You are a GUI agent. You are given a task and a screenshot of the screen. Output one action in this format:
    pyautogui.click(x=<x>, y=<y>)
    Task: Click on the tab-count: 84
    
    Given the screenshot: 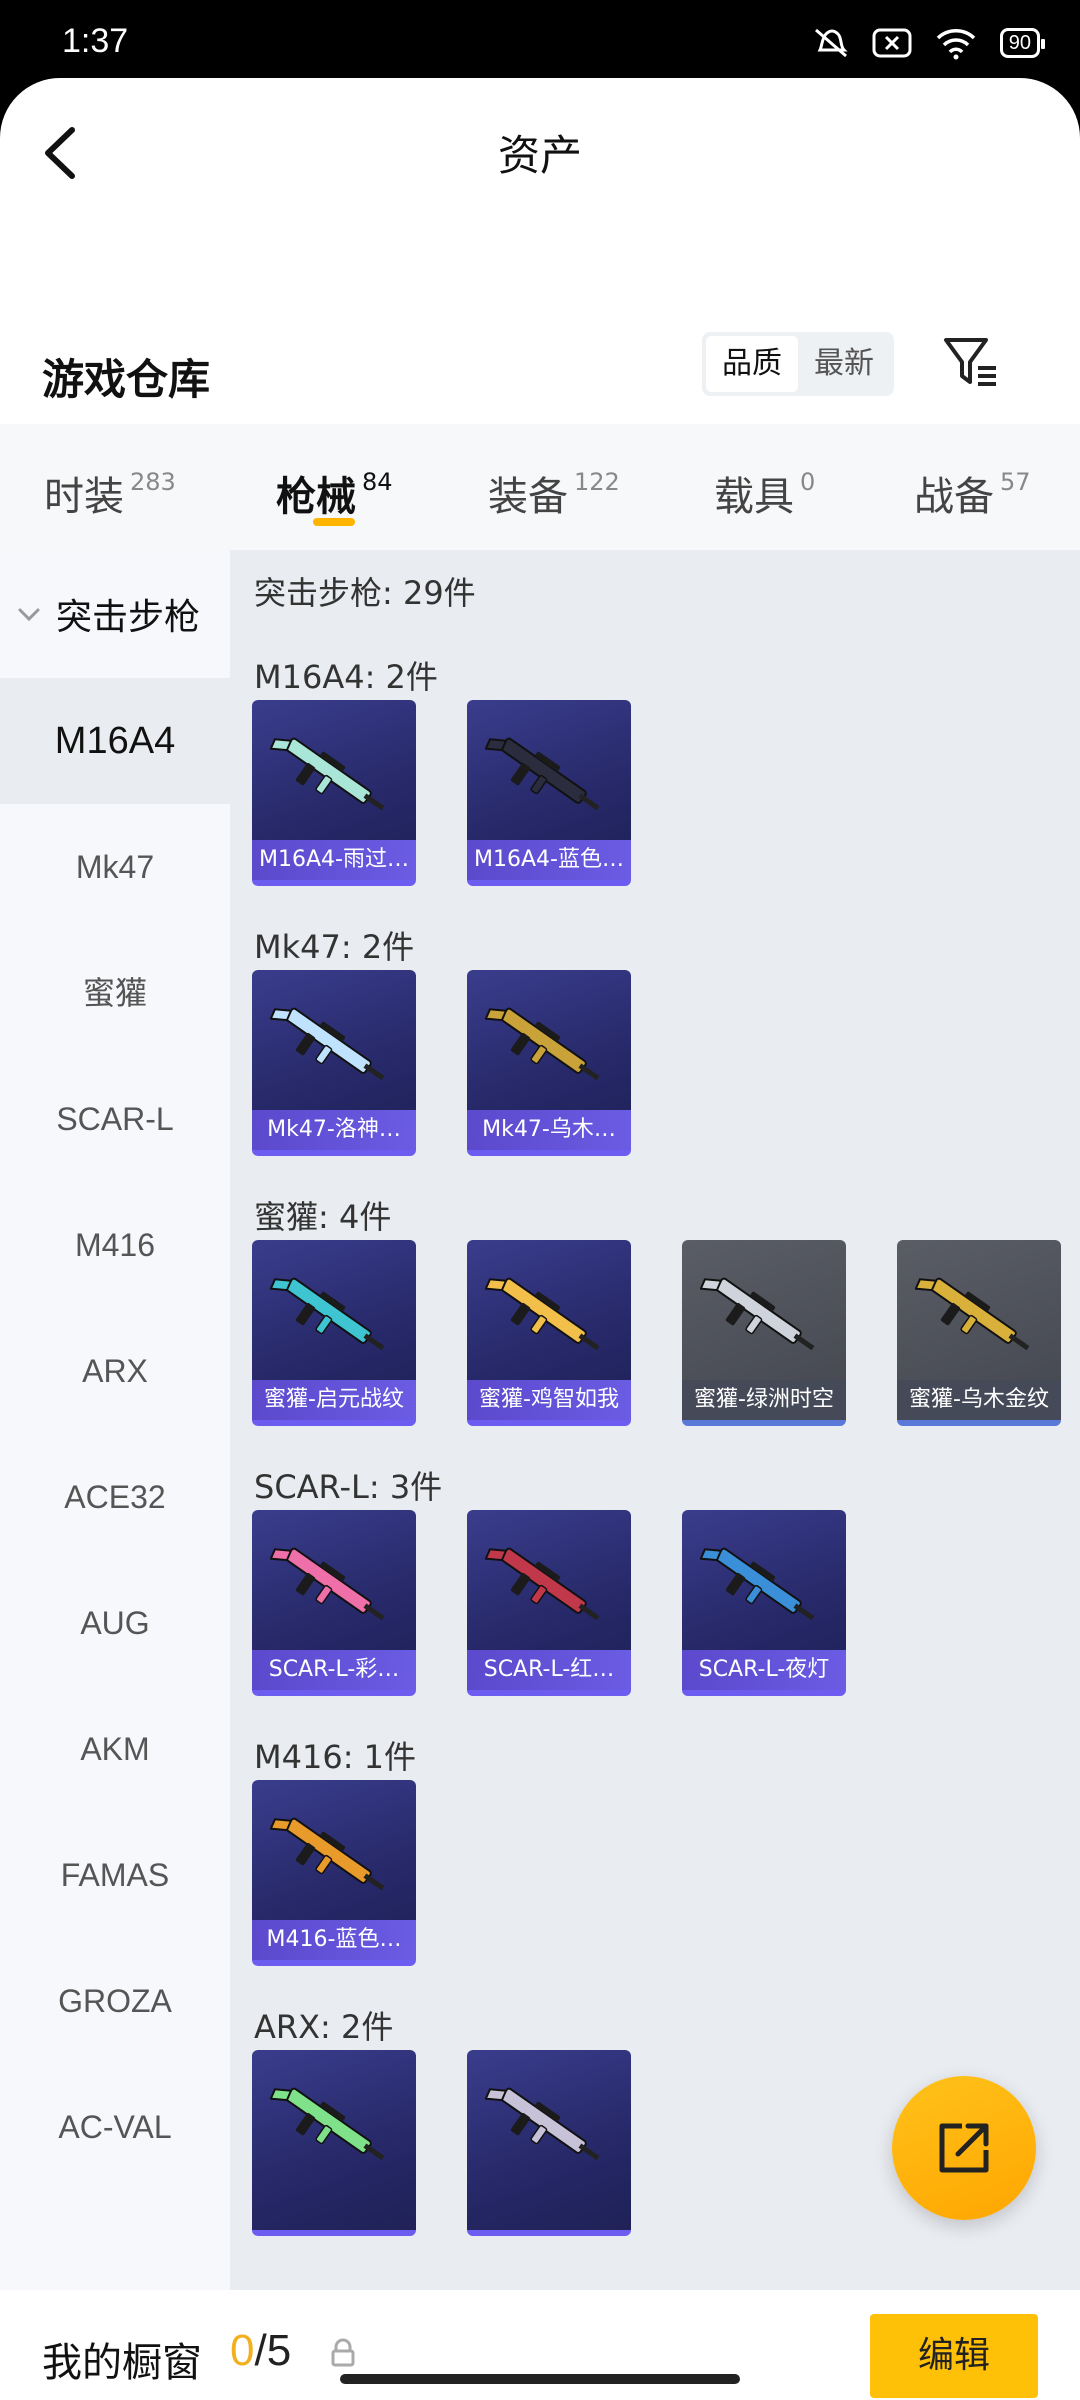 What is the action you would take?
    pyautogui.click(x=377, y=482)
    